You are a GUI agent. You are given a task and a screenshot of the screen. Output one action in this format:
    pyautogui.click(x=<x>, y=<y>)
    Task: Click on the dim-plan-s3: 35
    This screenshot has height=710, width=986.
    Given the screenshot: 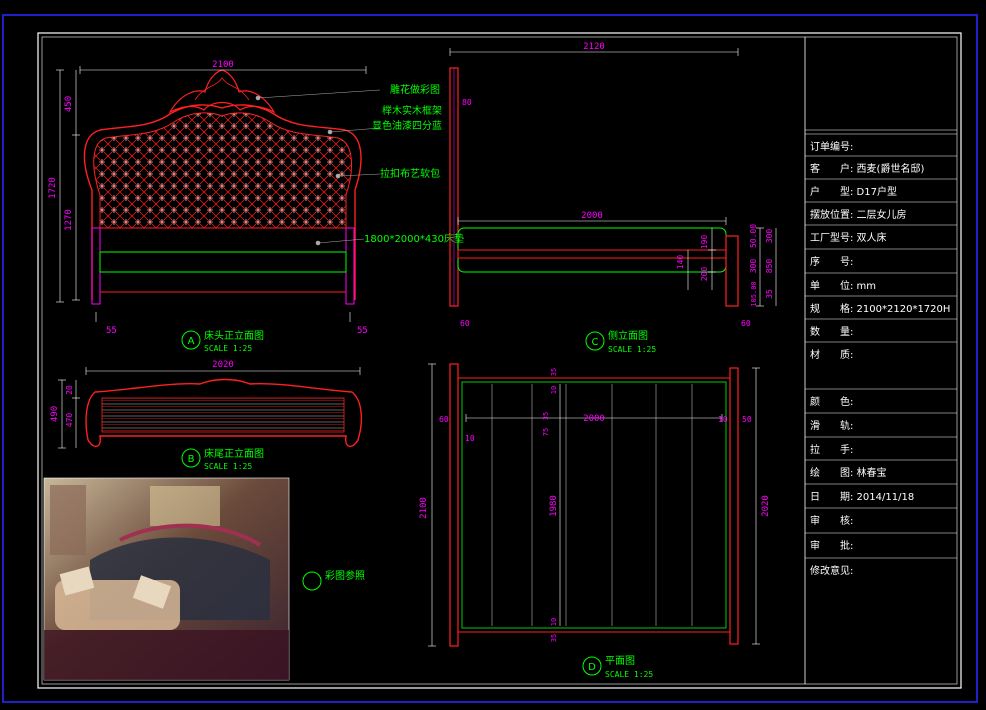 What is the action you would take?
    pyautogui.click(x=546, y=416)
    